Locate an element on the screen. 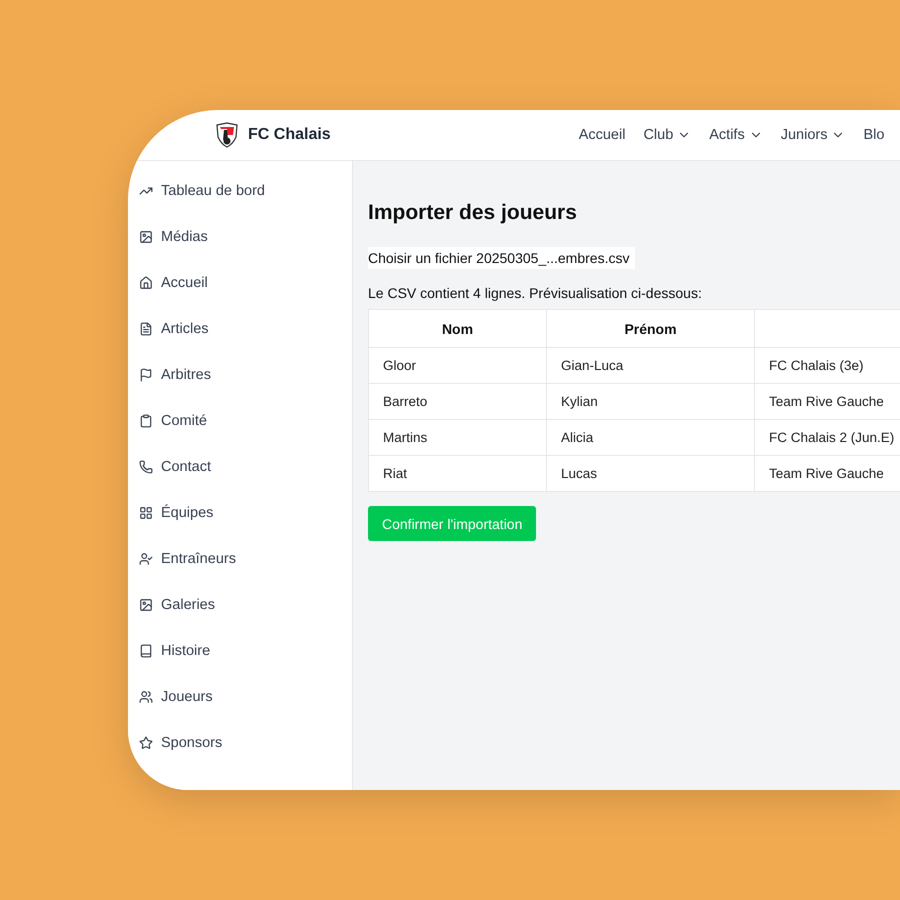 The image size is (900, 900). sidebar-item: Articles is located at coordinates (245, 329).